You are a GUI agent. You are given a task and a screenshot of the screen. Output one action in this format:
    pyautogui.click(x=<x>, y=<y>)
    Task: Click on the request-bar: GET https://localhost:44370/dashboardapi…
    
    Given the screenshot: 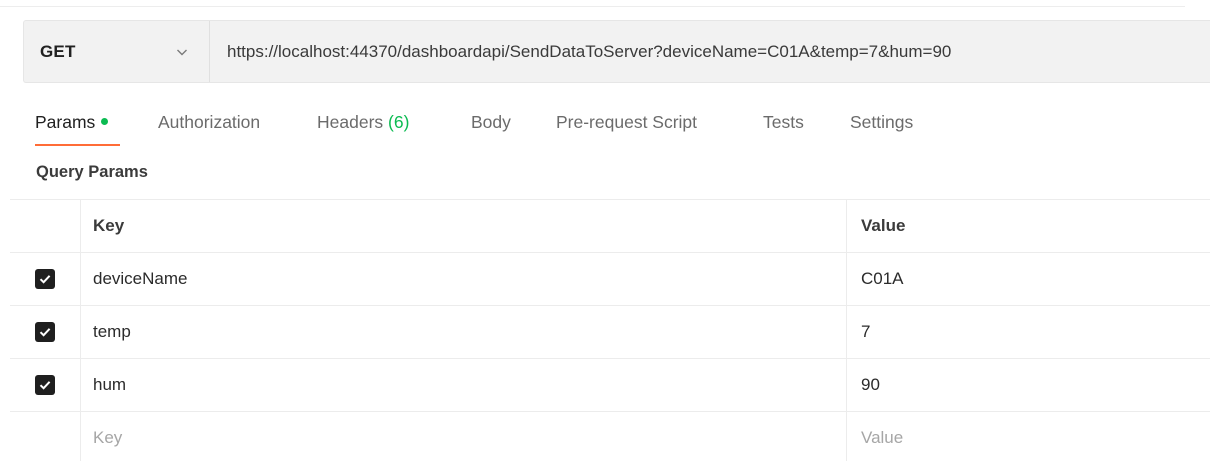 What is the action you would take?
    pyautogui.click(x=616, y=51)
    